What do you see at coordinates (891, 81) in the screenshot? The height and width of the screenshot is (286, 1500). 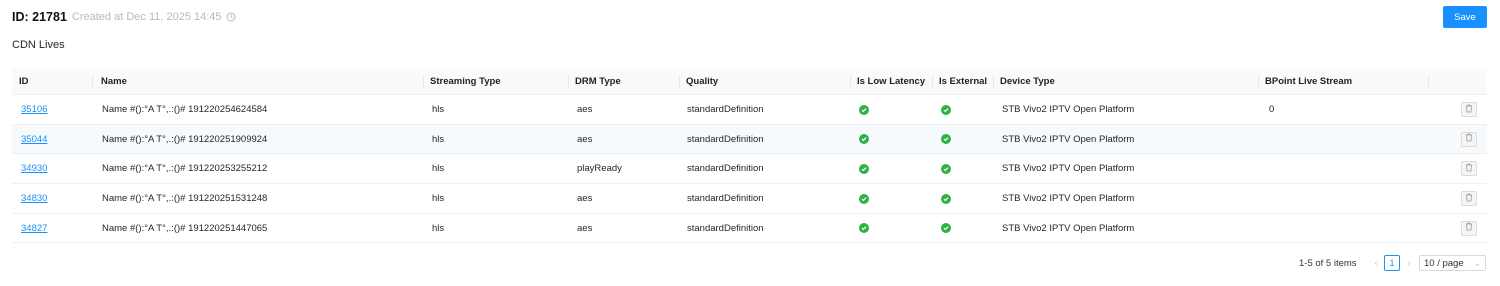 I see `column-header-is-low-latency: Is Low Latency` at bounding box center [891, 81].